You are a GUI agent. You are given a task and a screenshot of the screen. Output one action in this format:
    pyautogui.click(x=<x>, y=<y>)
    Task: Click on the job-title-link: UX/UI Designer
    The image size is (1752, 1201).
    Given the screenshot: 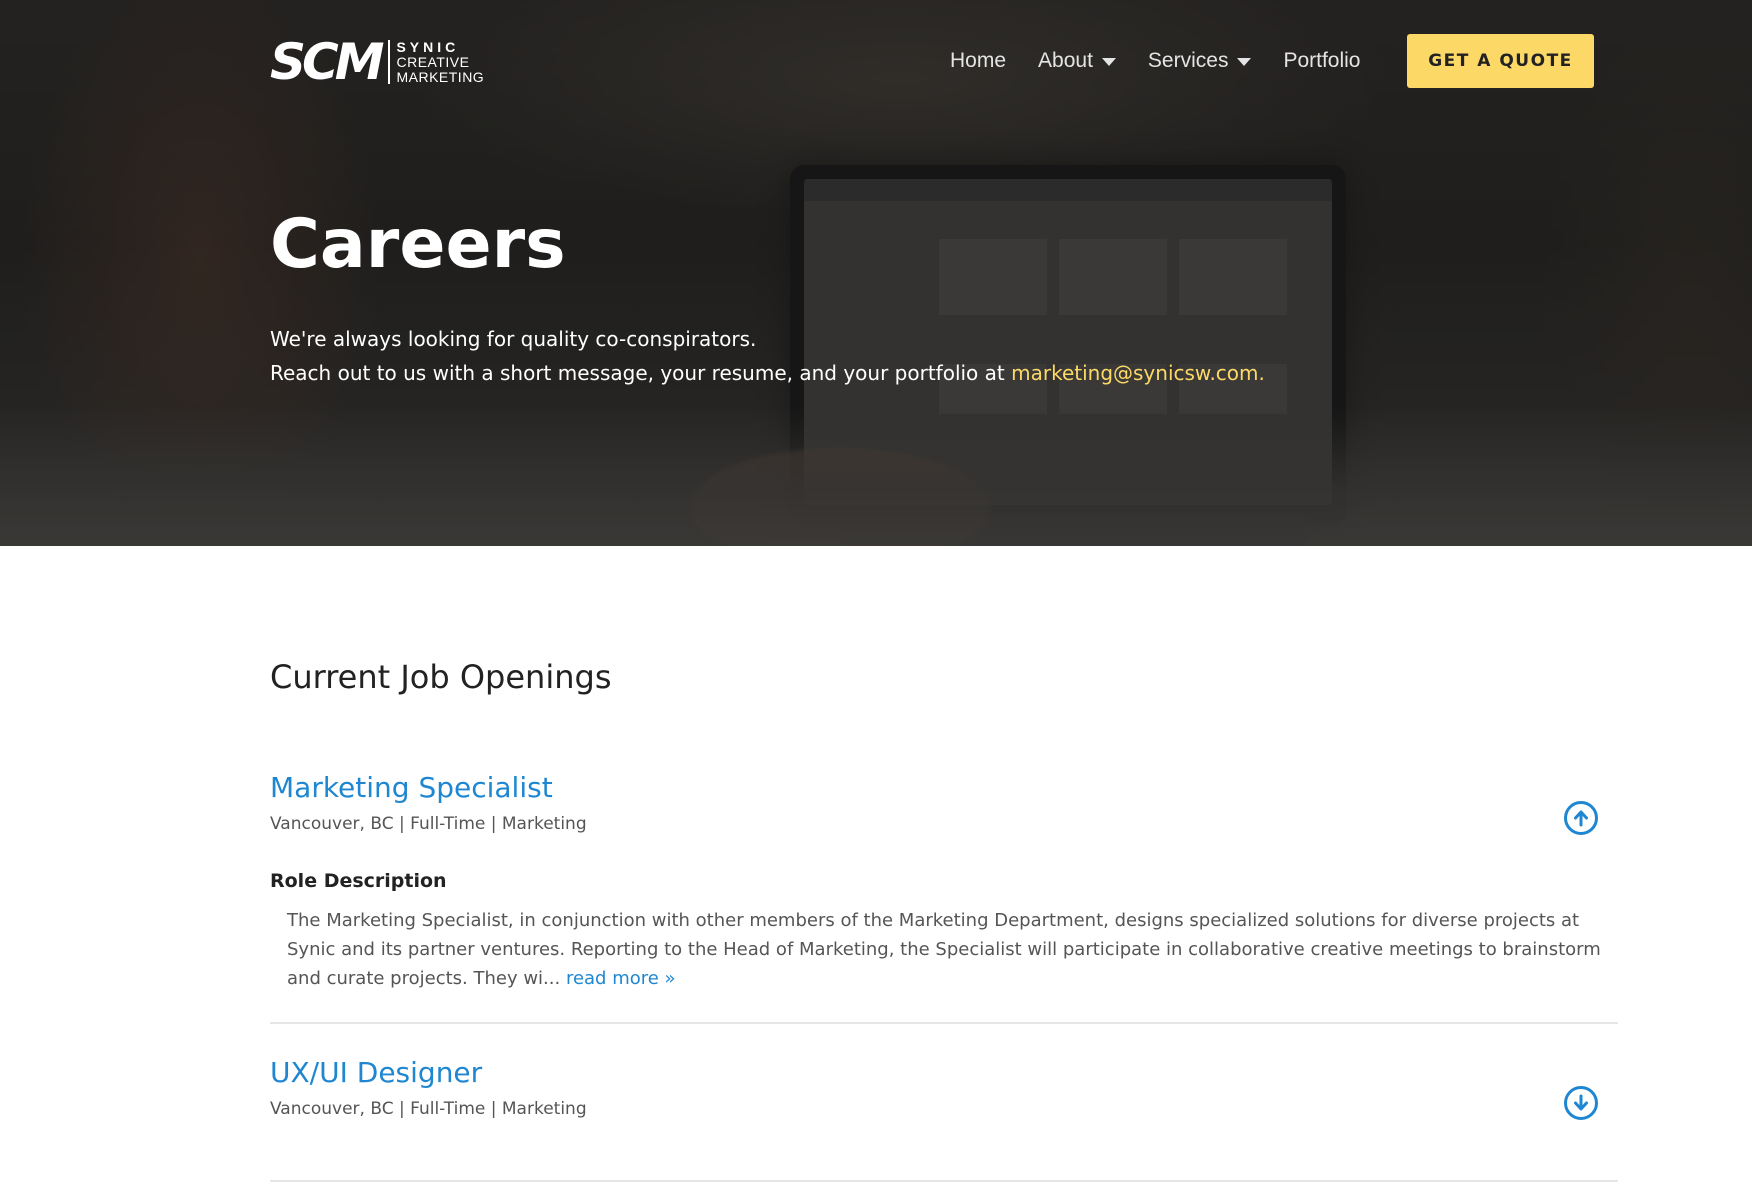 What is the action you would take?
    pyautogui.click(x=944, y=1072)
    